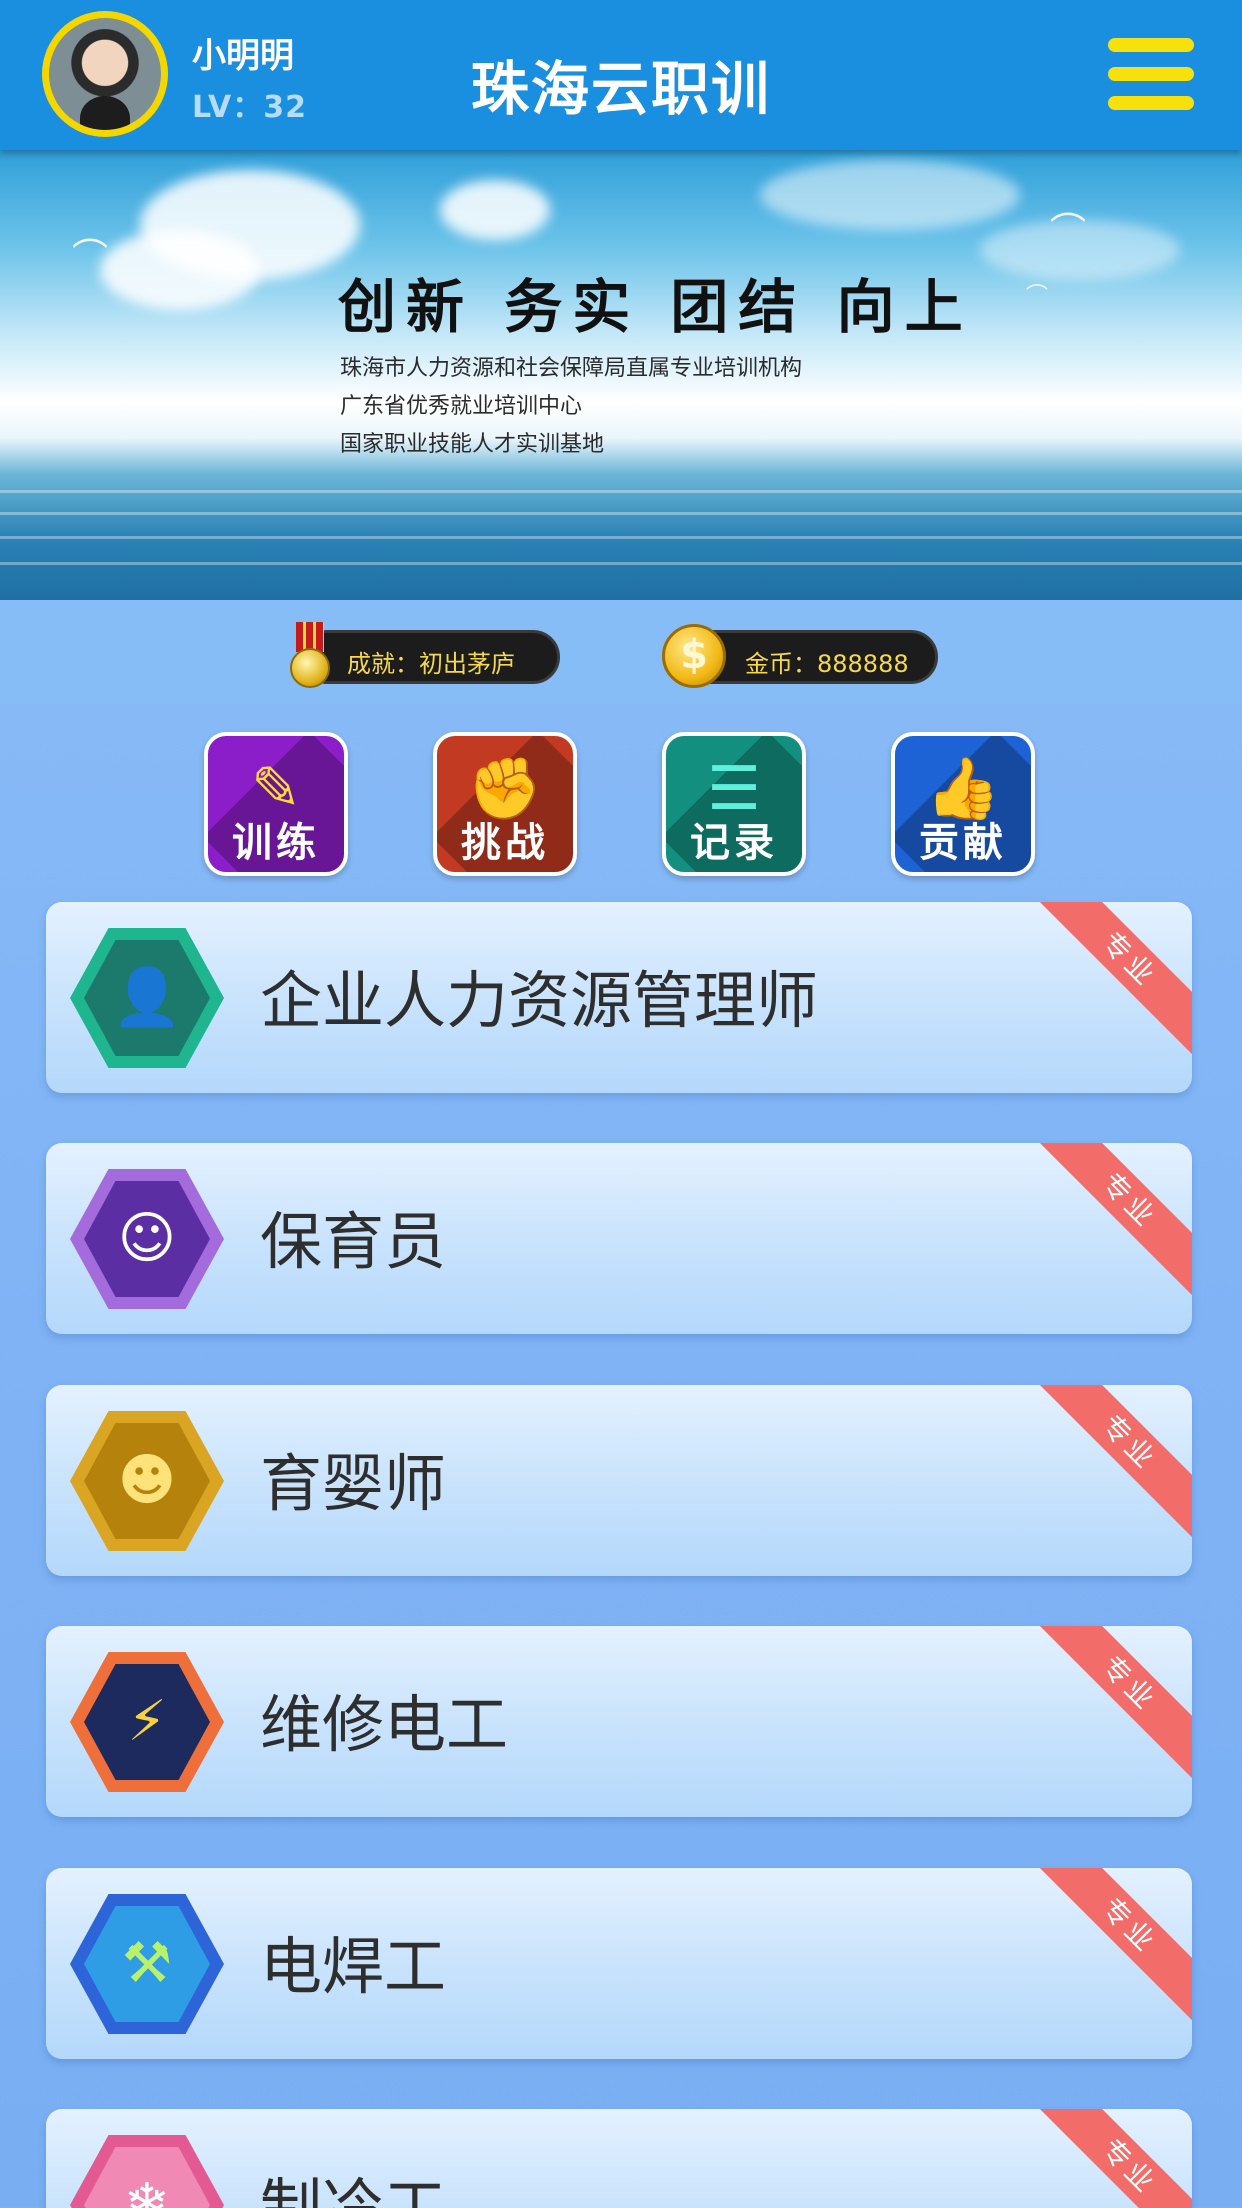  Describe the element at coordinates (619, 1721) in the screenshot. I see `course-card: ⚡ 维修电工 专业` at that location.